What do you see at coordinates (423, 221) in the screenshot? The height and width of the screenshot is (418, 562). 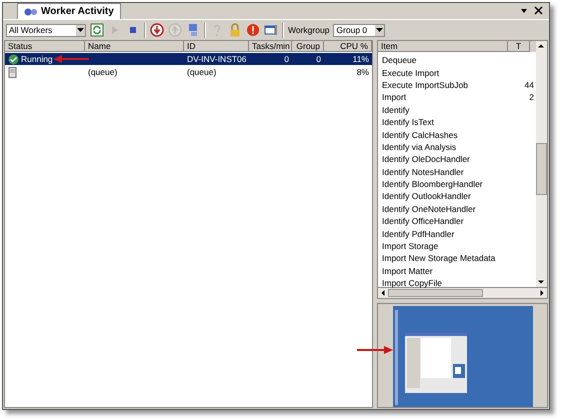 I see `item-cell: Identify OfficeHandler` at bounding box center [423, 221].